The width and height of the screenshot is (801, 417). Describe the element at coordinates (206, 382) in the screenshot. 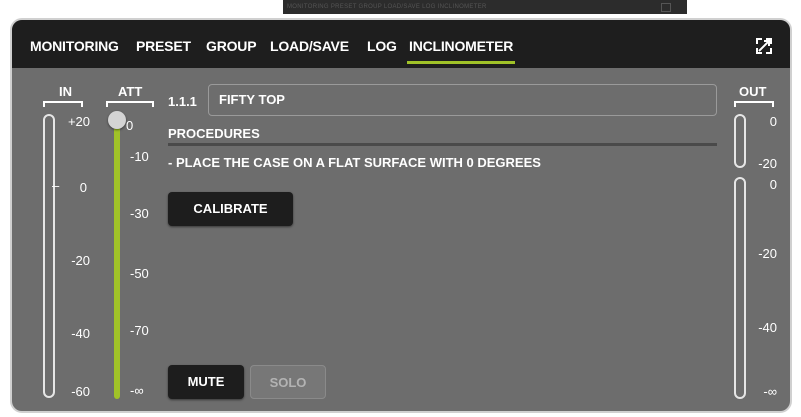

I see `mute-button: MUTE` at that location.